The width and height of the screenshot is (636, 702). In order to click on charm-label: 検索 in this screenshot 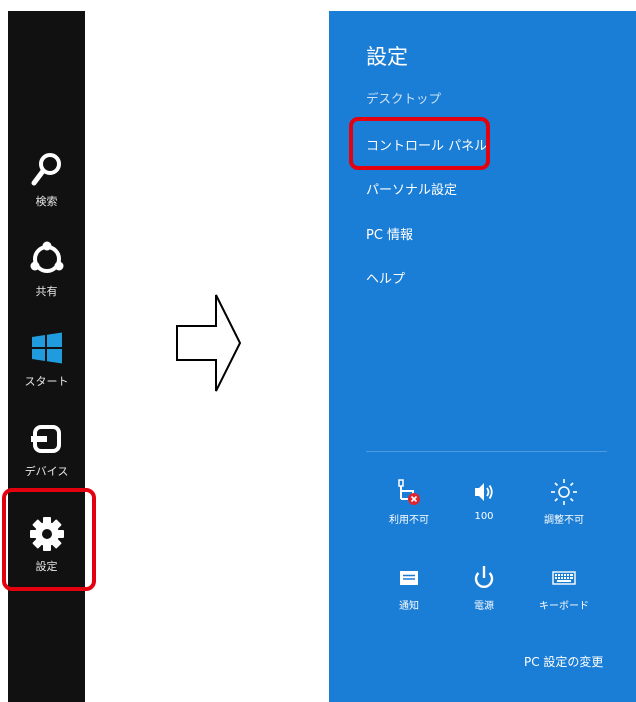, I will do `click(46, 201)`.